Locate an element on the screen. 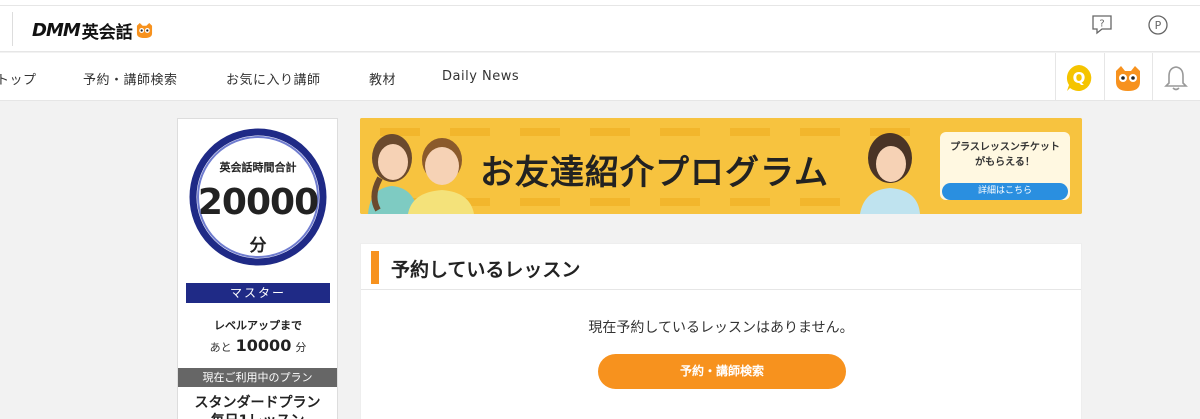 This screenshot has height=419, width=1200. panel-accent-bar is located at coordinates (375, 267).